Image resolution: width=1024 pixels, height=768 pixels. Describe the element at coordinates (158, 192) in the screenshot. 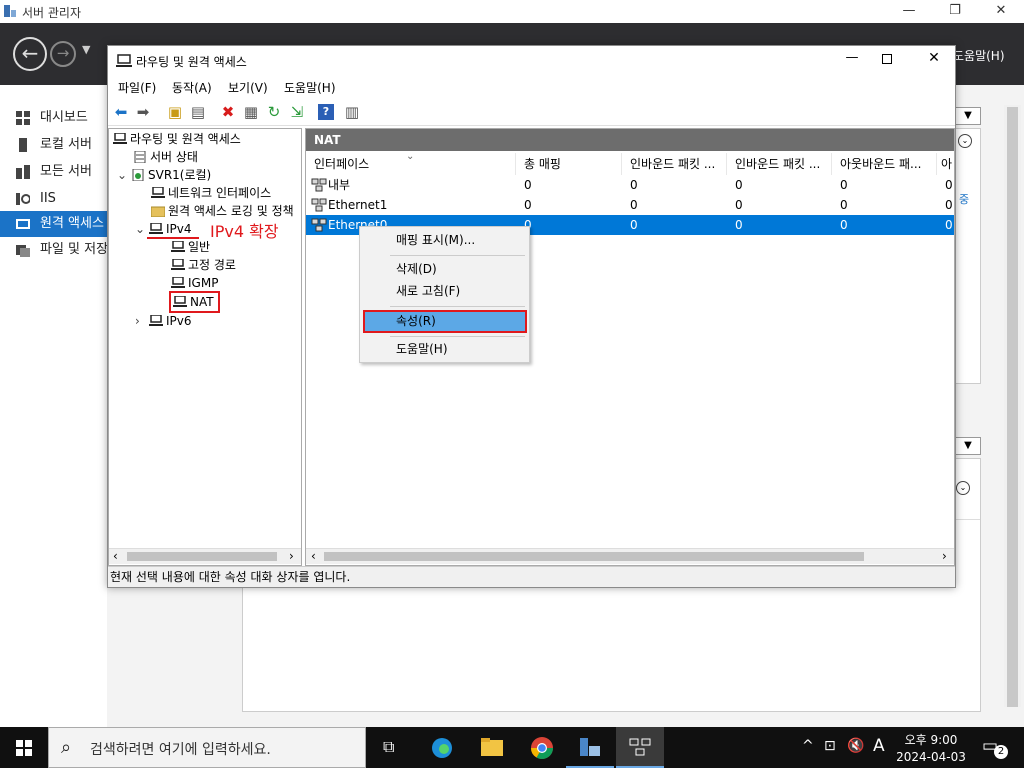

I see `network-interface-icon` at that location.